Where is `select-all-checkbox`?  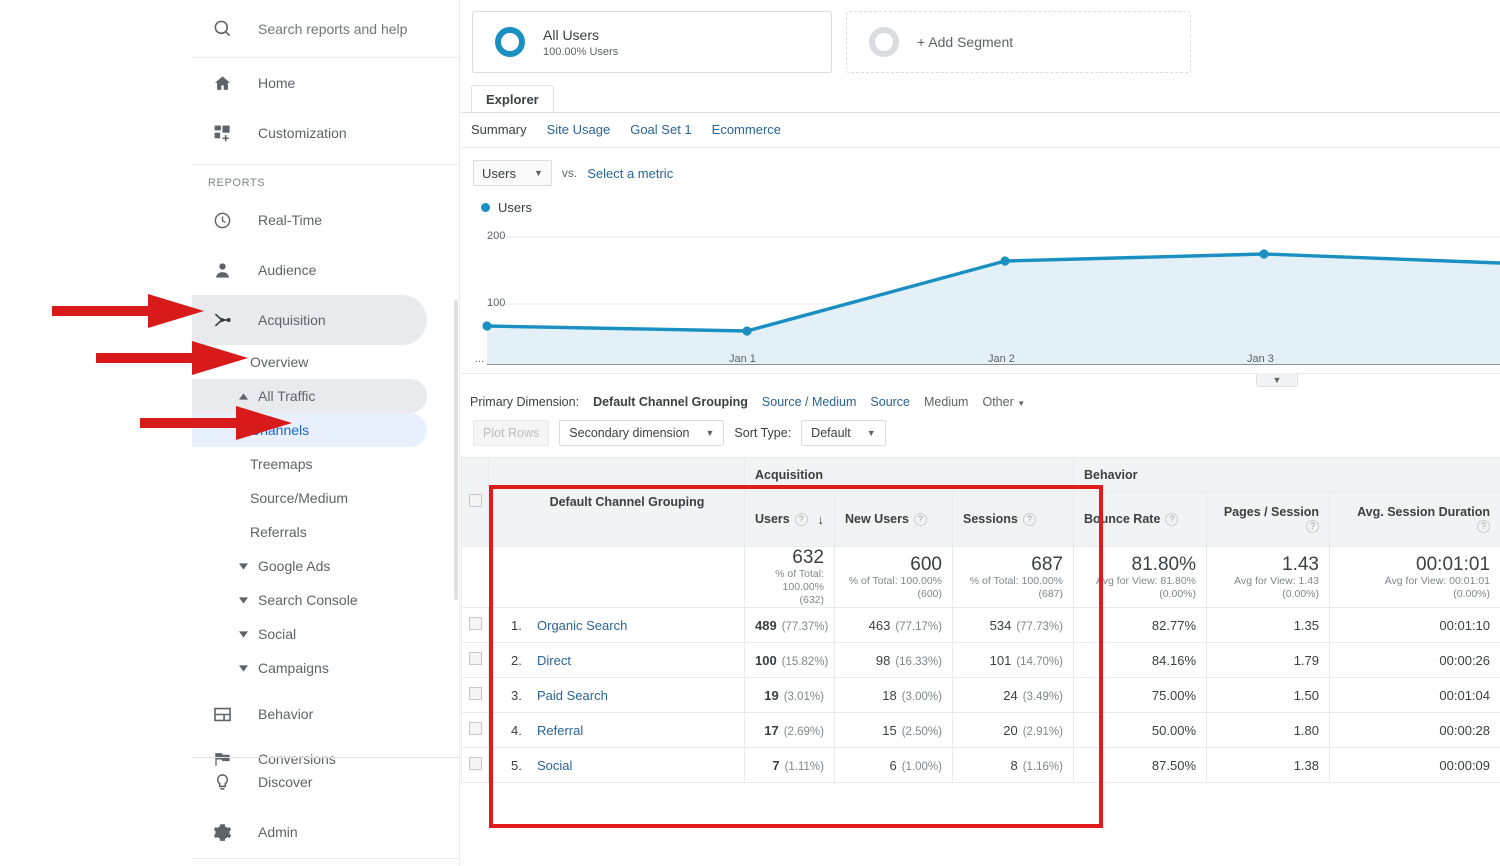 select-all-checkbox is located at coordinates (475, 500).